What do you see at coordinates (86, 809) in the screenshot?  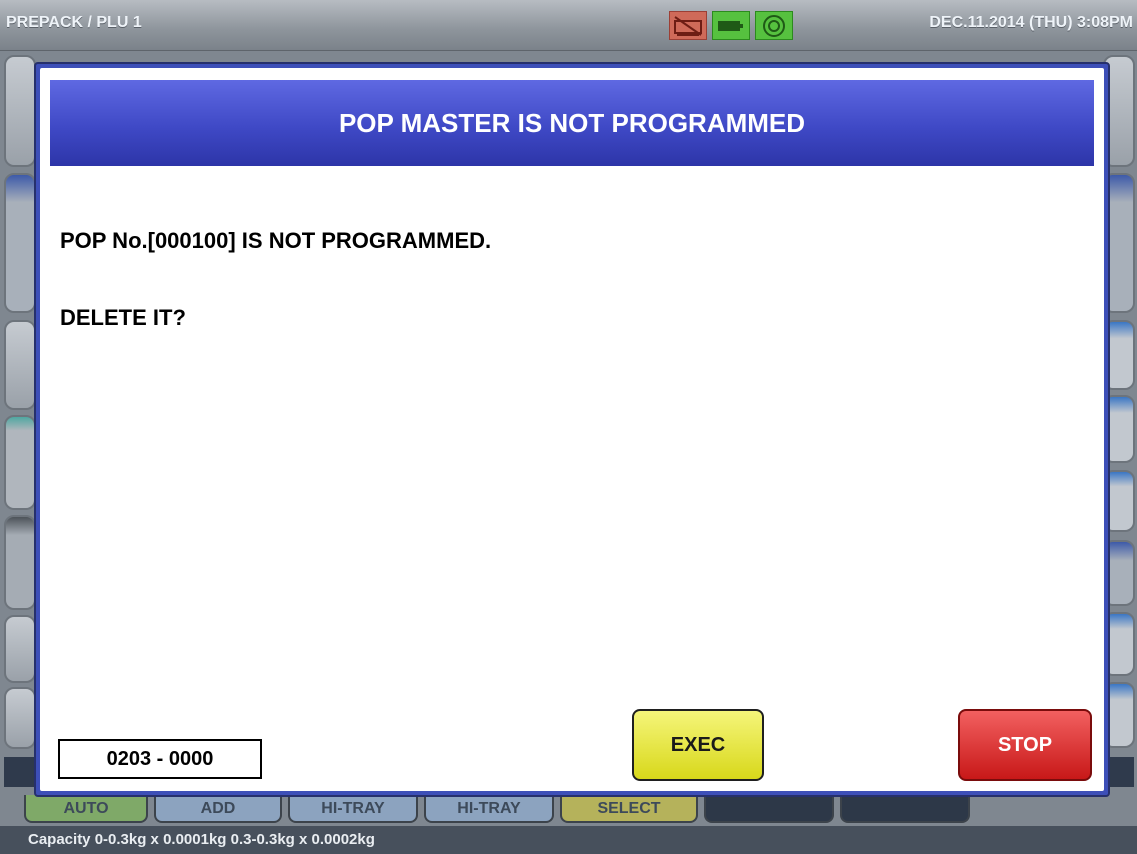 I see `tab-auto: AUTO` at bounding box center [86, 809].